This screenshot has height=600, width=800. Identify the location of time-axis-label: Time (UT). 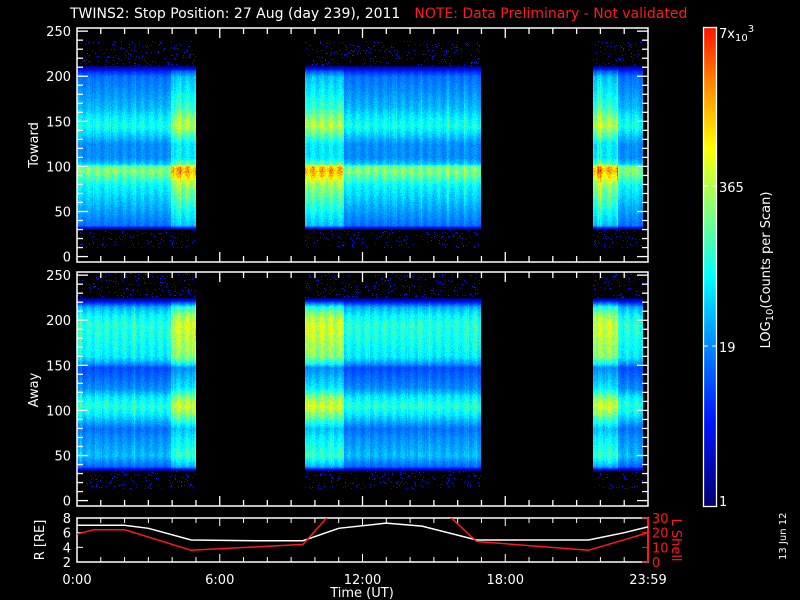
(361, 593).